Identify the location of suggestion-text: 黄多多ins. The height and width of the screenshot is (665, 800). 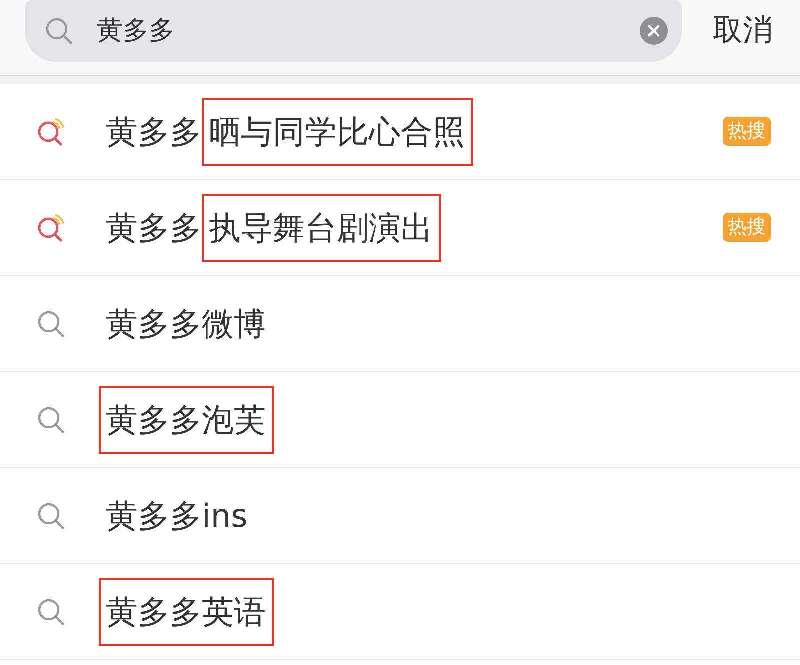
(177, 516).